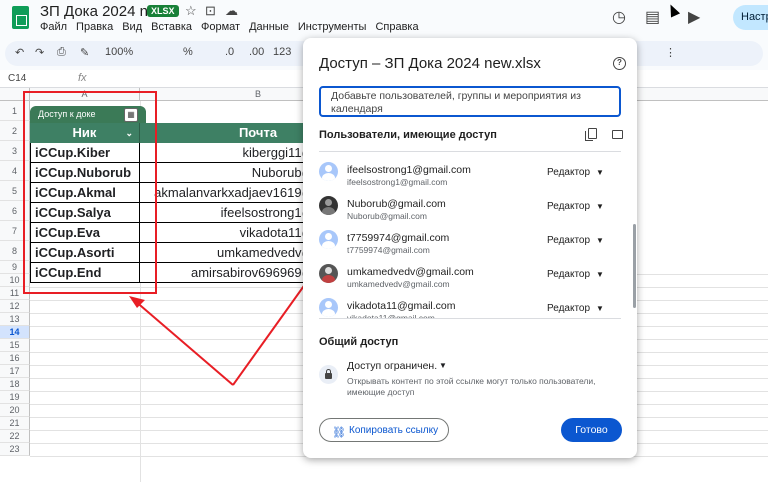 The image size is (768, 482). I want to click on percent-format-button: %, so click(188, 52).